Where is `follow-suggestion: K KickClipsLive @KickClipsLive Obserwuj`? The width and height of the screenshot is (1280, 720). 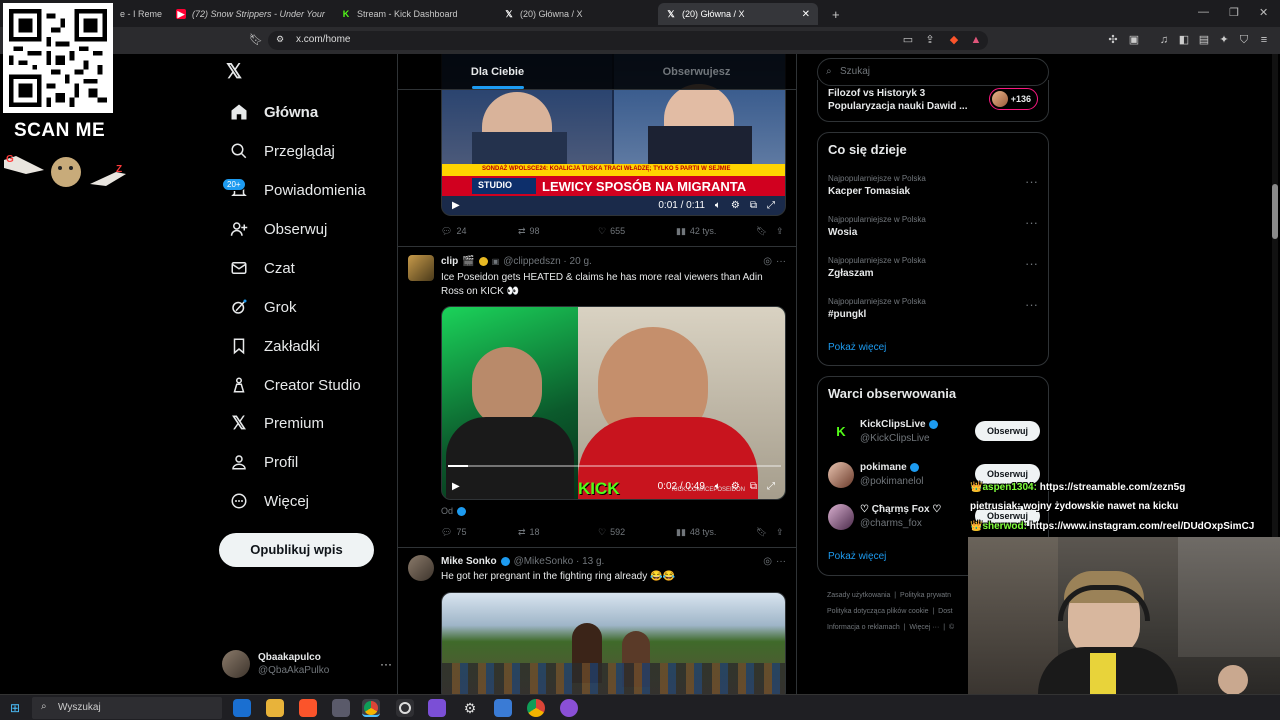 follow-suggestion: K KickClipsLive @KickClipsLive Obserwuj is located at coordinates (934, 433).